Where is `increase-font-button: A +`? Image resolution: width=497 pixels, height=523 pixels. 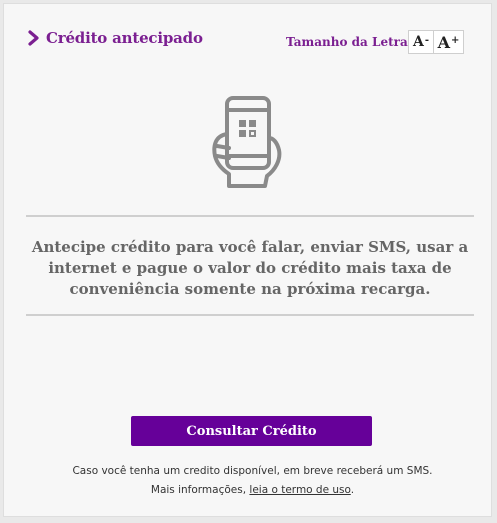 increase-font-button: A + is located at coordinates (449, 42).